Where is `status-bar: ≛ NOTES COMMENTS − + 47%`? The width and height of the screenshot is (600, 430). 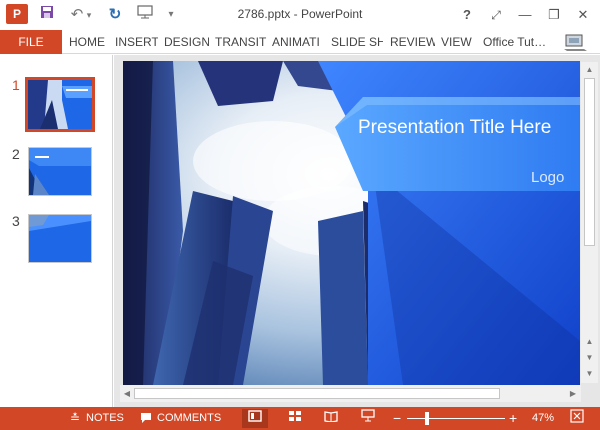
status-bar: ≛ NOTES COMMENTS − + 47% is located at coordinates (300, 418).